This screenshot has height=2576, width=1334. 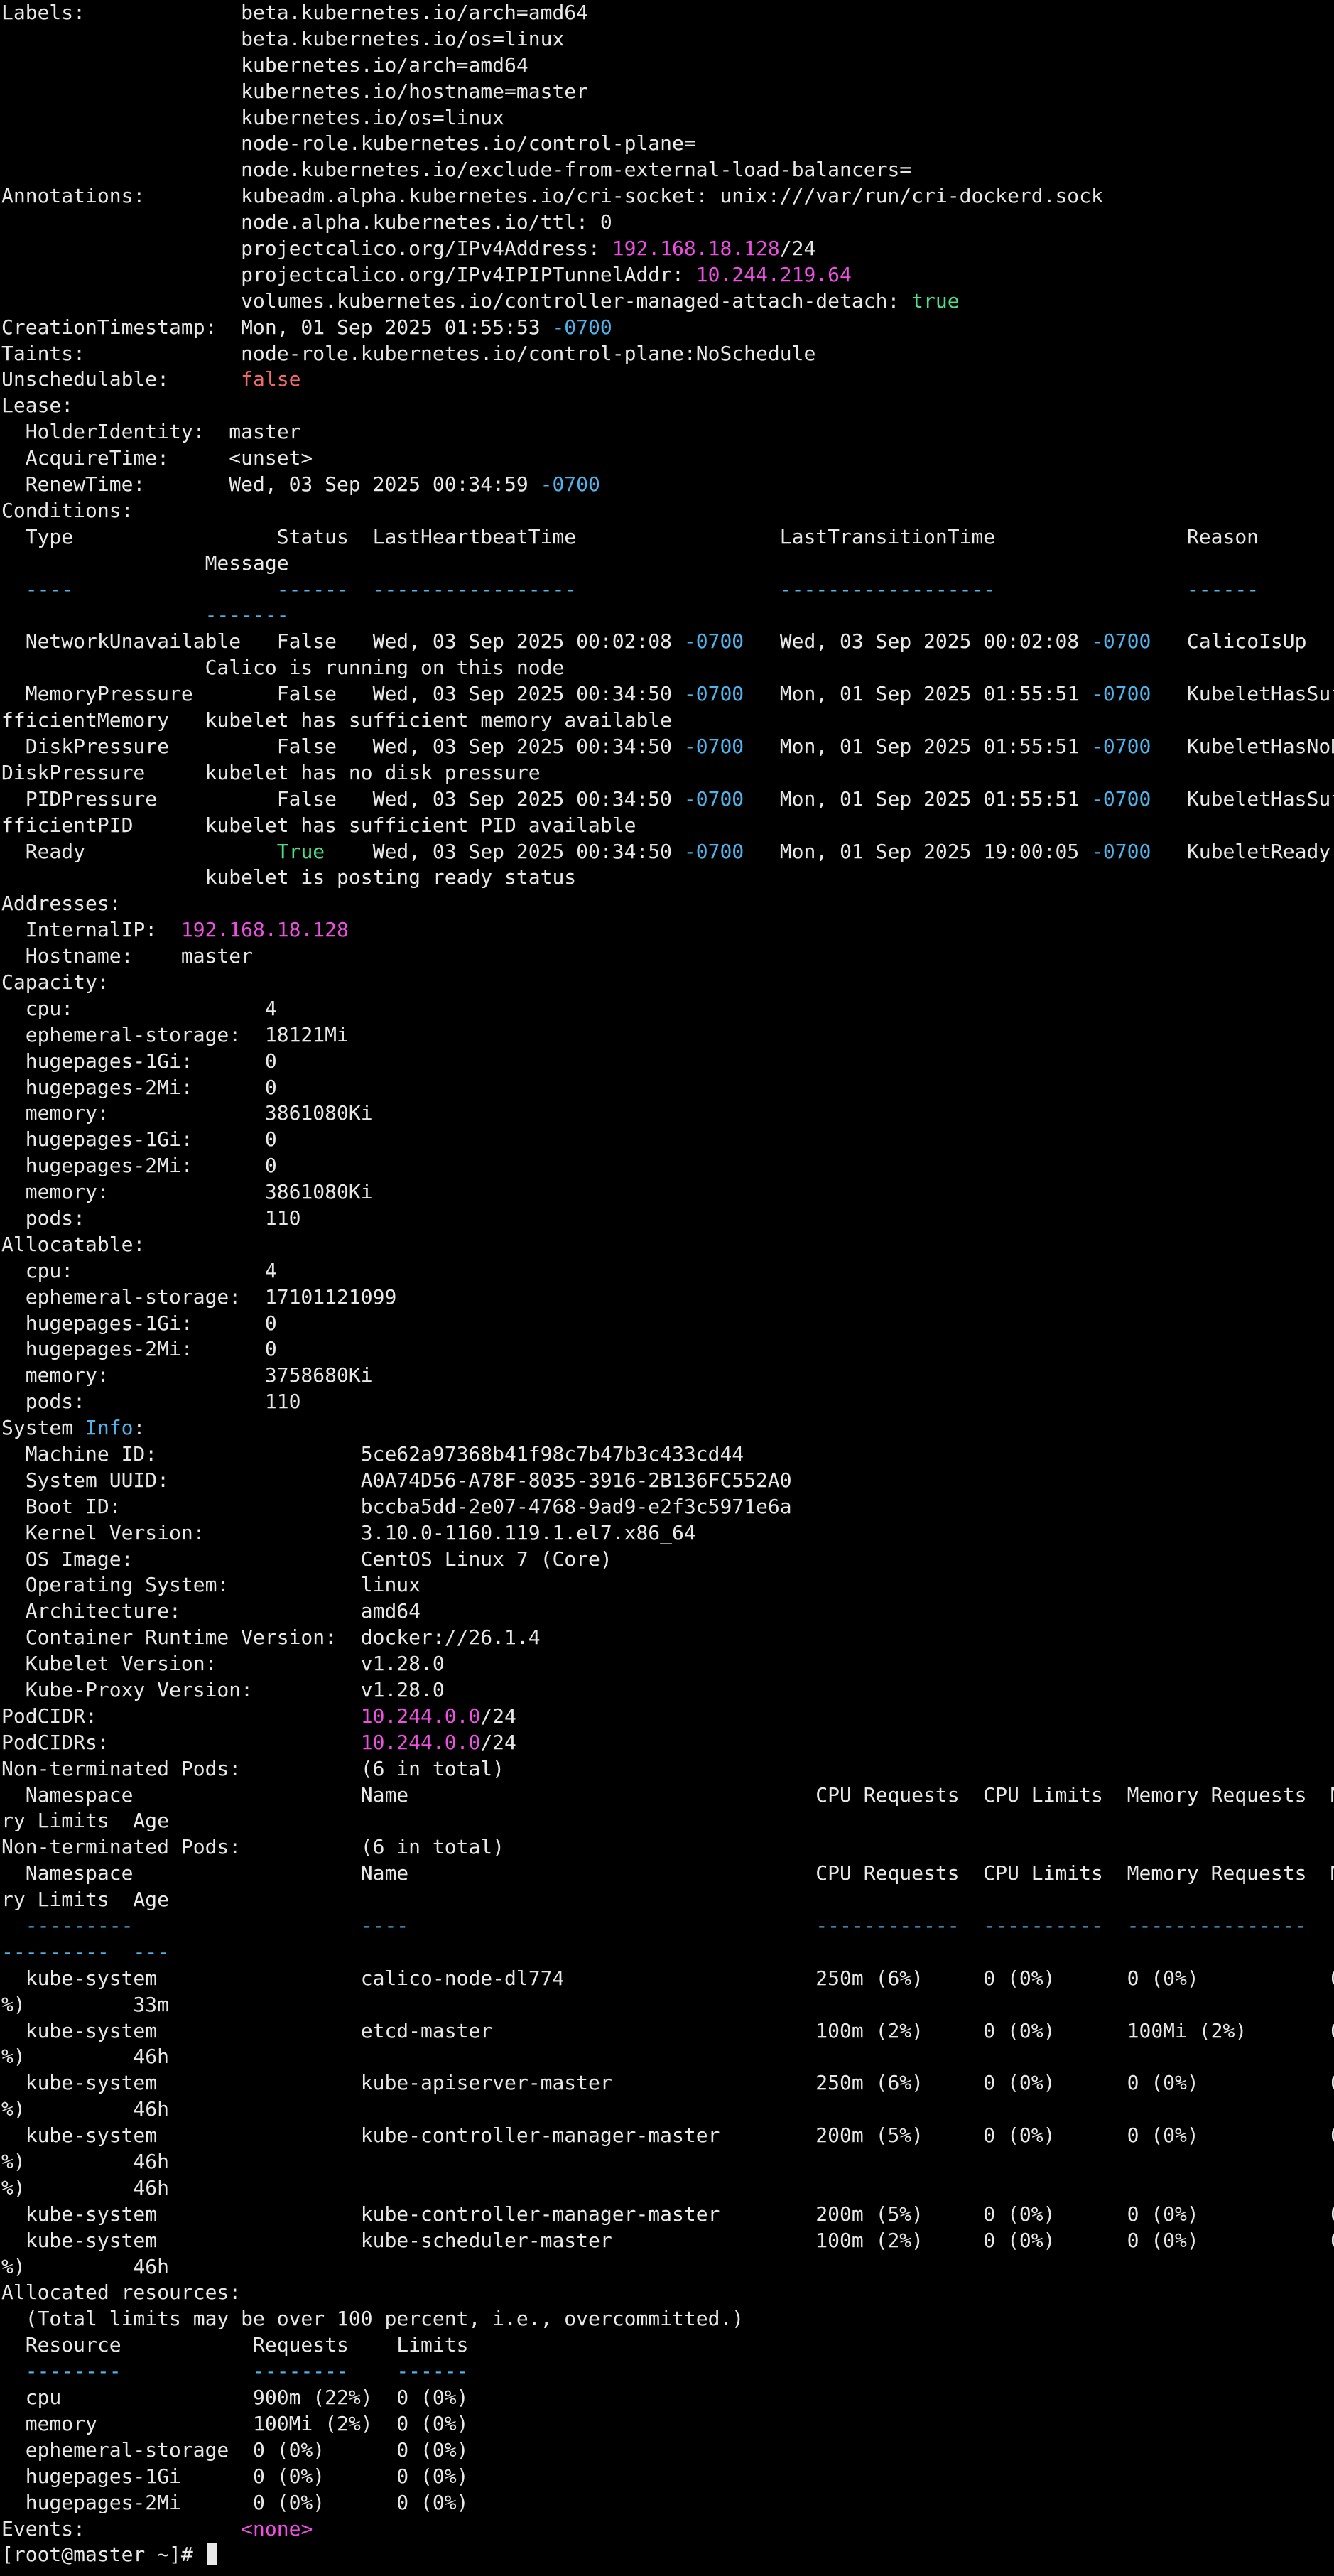 I want to click on terminal-text-segment: ephemeral-storage: 17101121099, so click(x=199, y=1296).